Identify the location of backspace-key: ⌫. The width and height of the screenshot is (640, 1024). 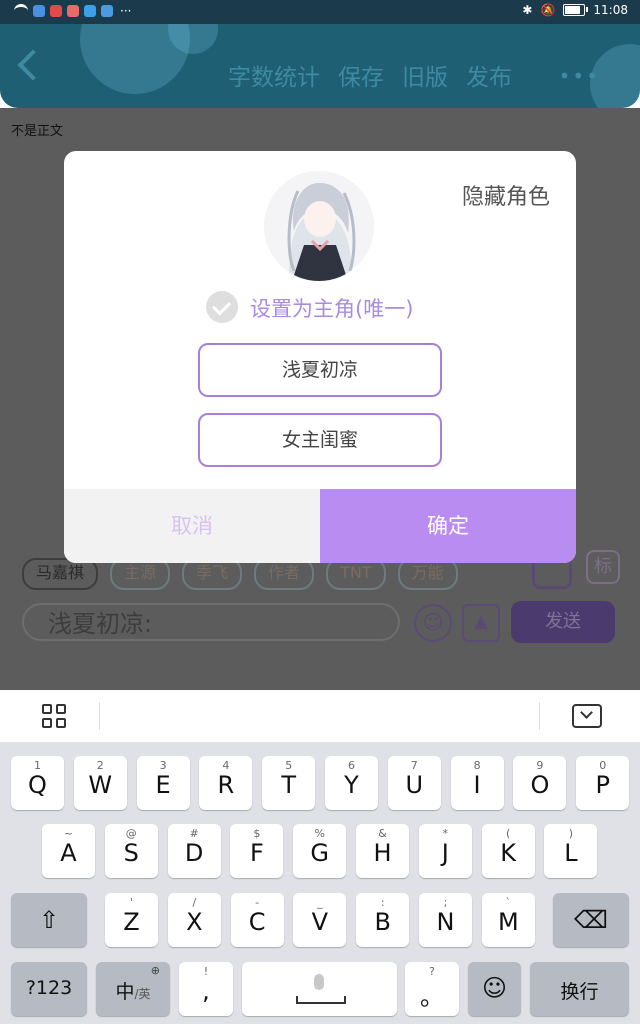
(591, 920).